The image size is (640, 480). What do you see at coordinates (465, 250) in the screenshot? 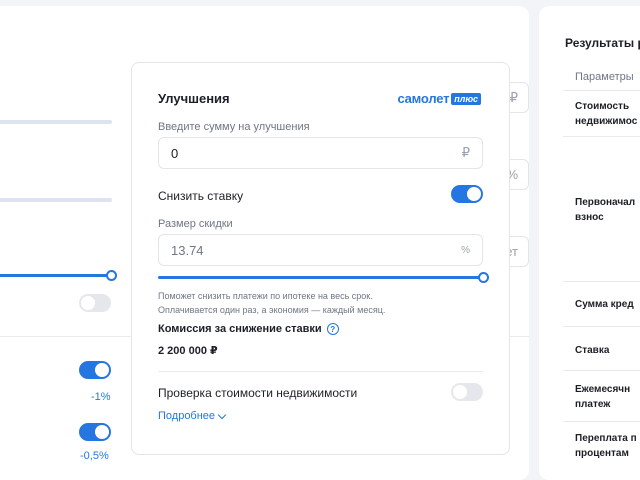
I see `percent-unit: %` at bounding box center [465, 250].